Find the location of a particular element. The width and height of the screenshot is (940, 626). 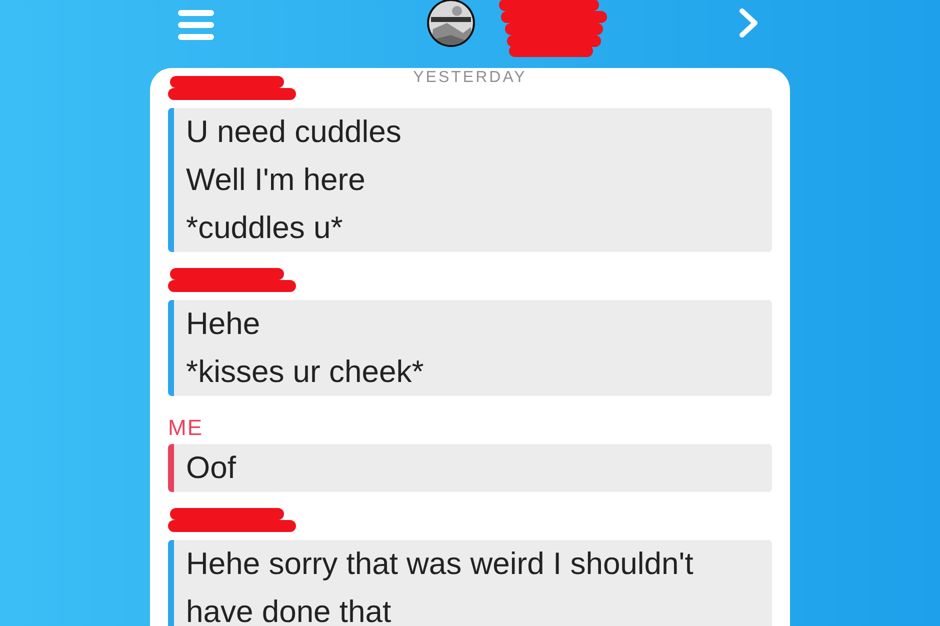

date-label: YESTERDAY is located at coordinates (470, 78).